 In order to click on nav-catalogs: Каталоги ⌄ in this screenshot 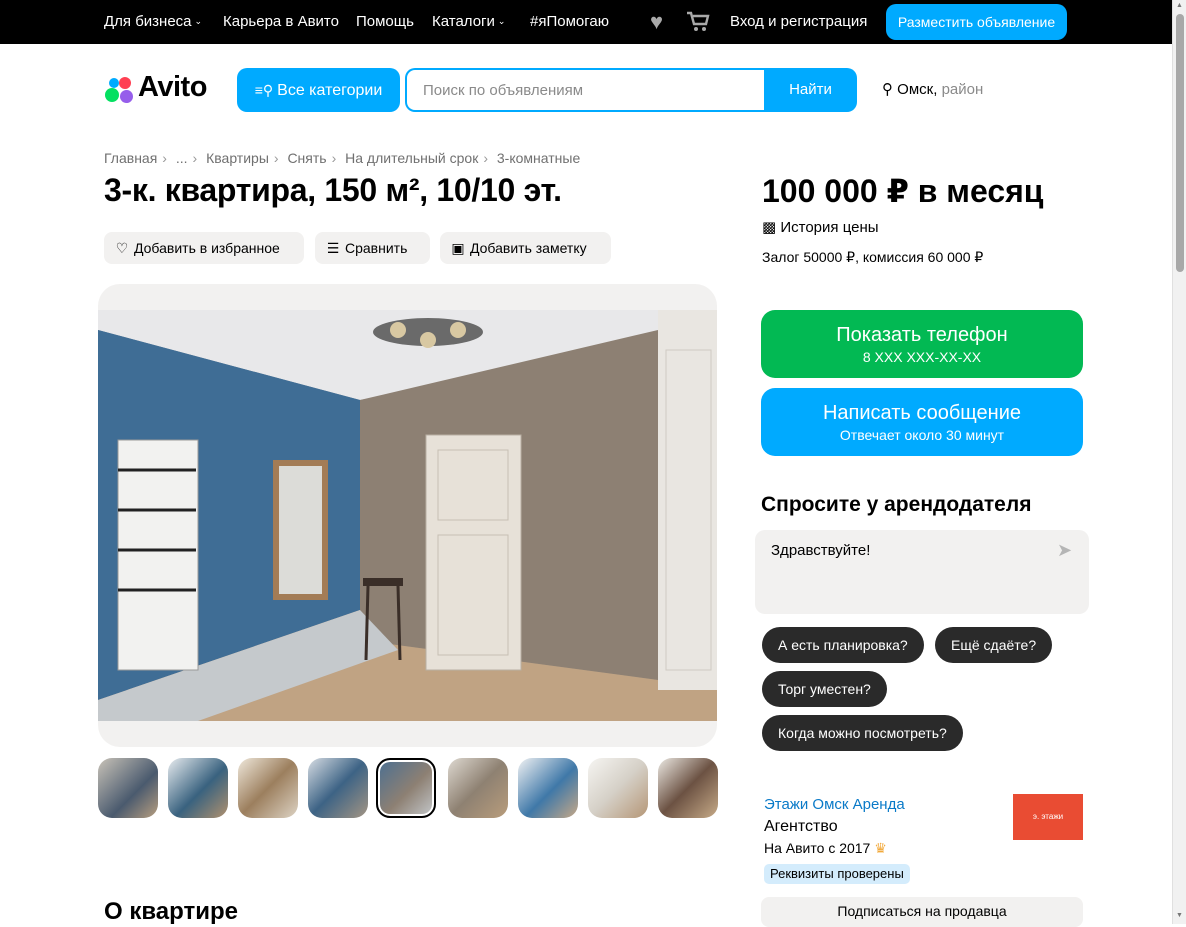, I will do `click(468, 21)`.